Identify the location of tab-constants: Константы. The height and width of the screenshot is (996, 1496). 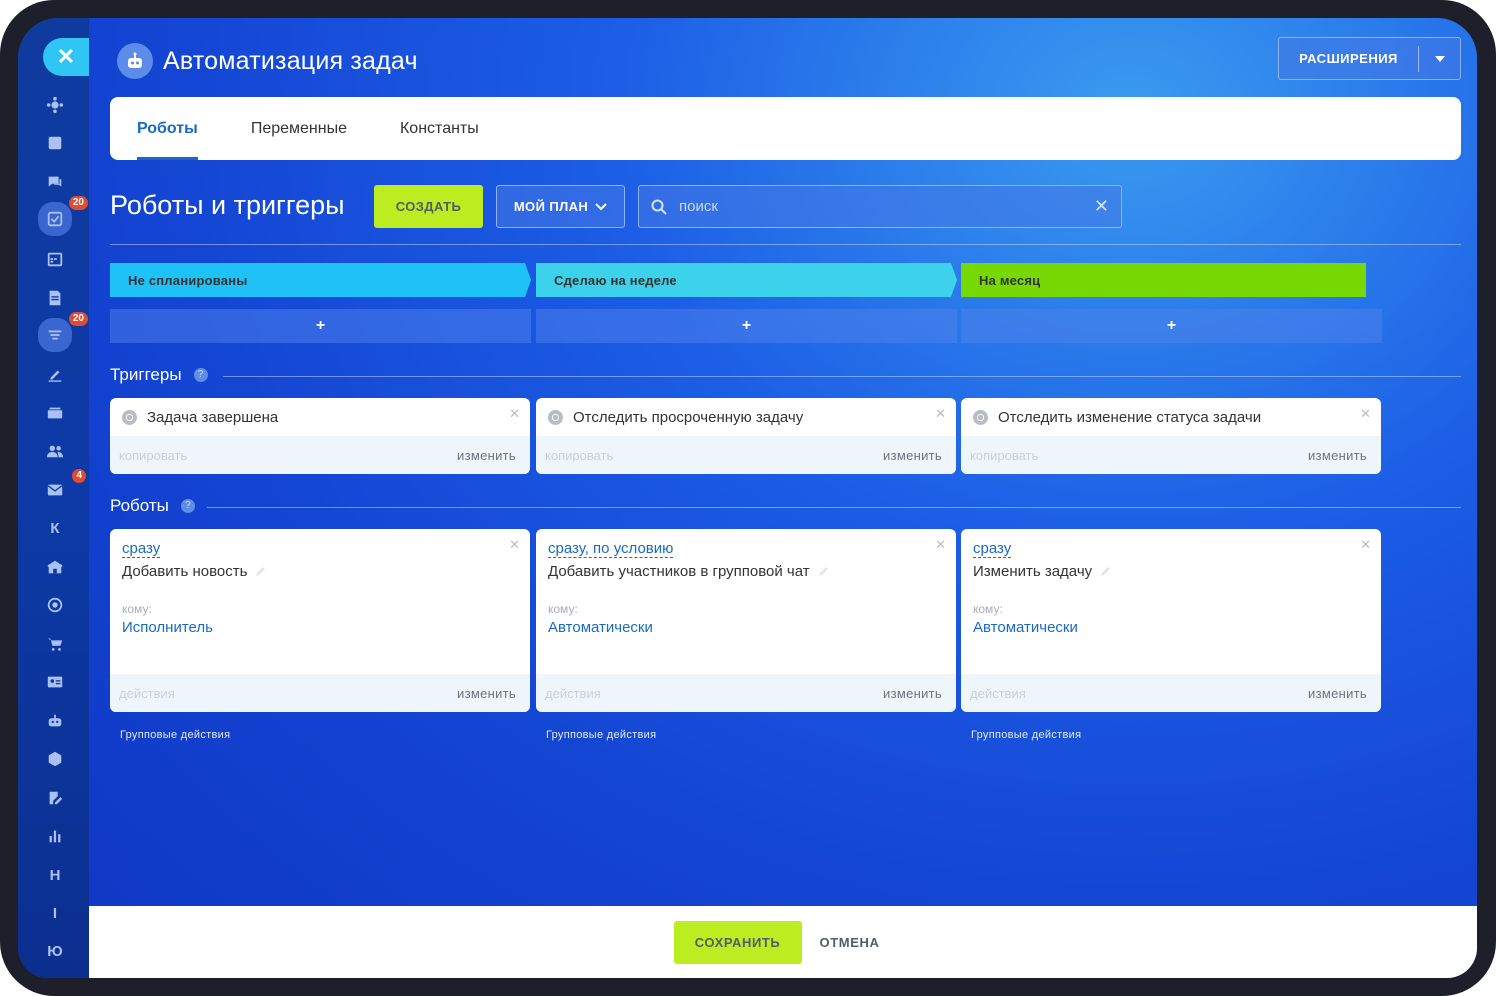
(439, 128).